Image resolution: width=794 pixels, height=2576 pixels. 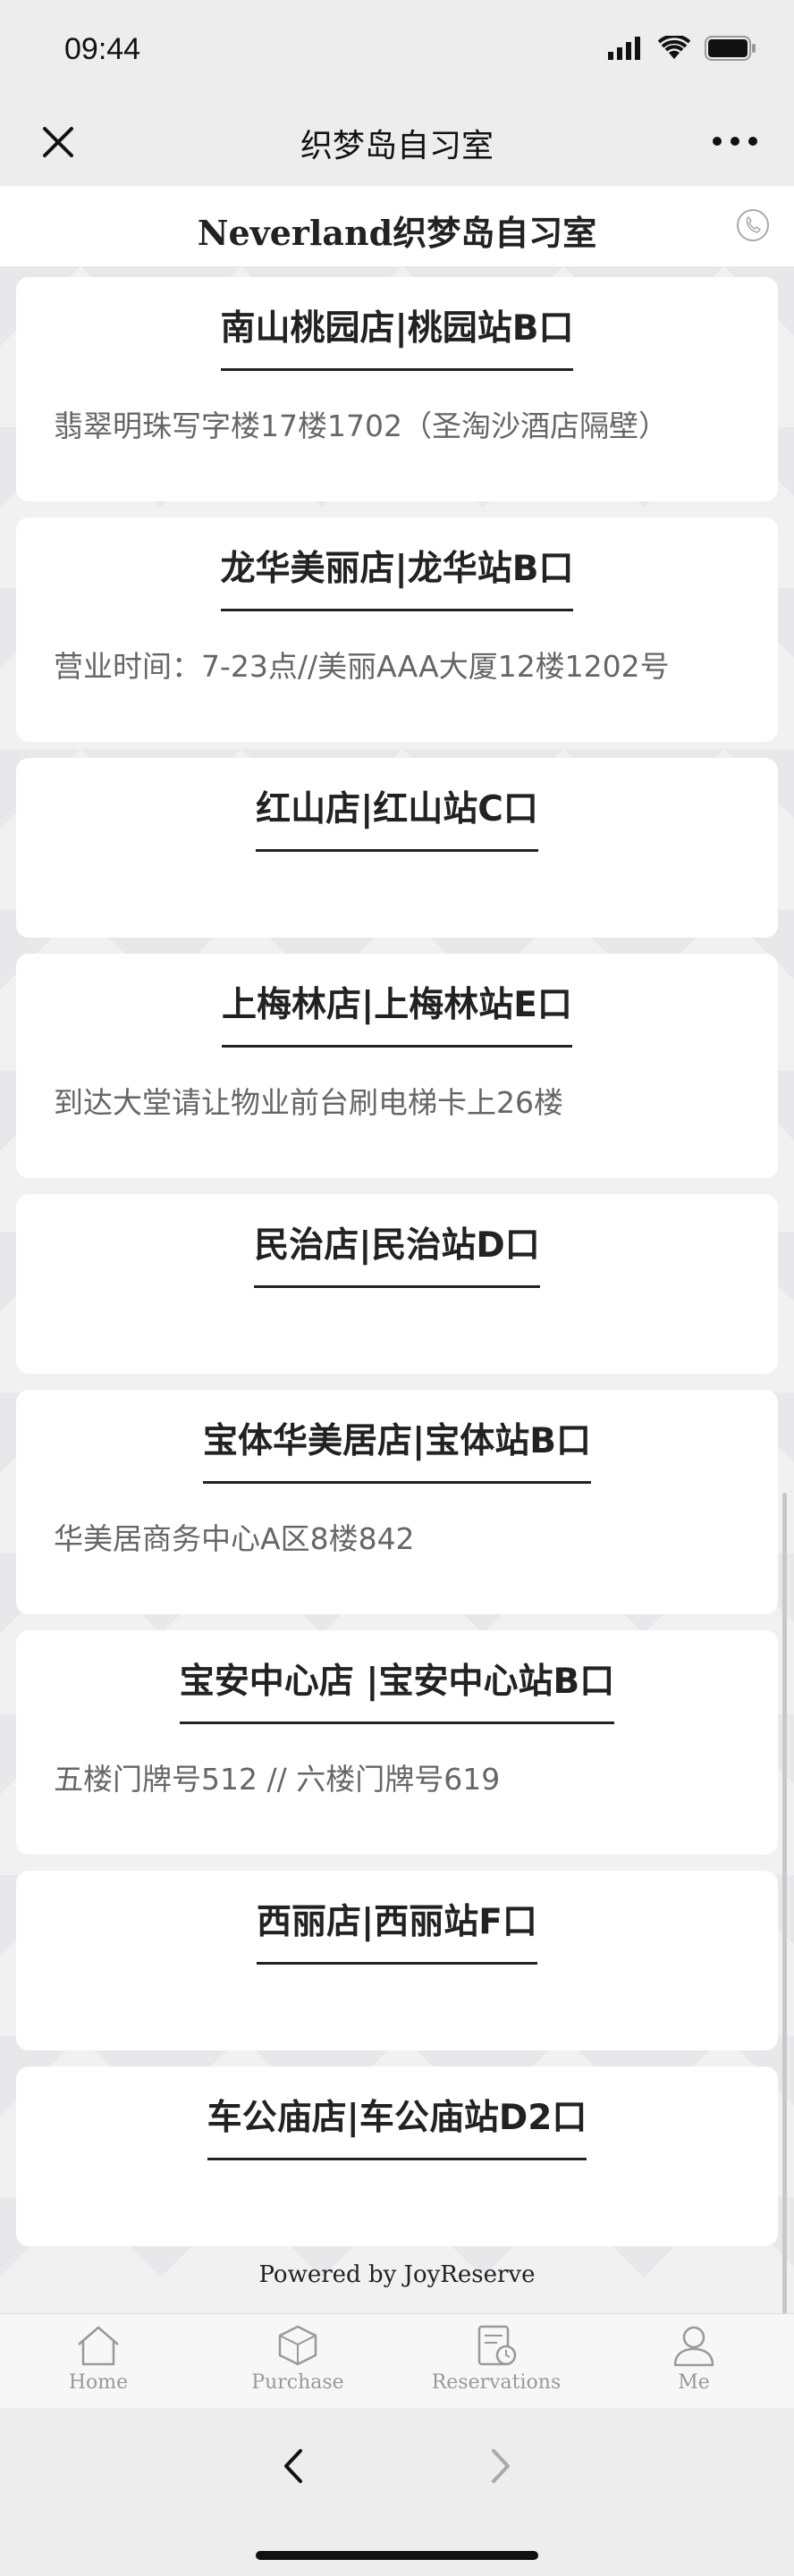 What do you see at coordinates (694, 2383) in the screenshot?
I see `tab-label: Me` at bounding box center [694, 2383].